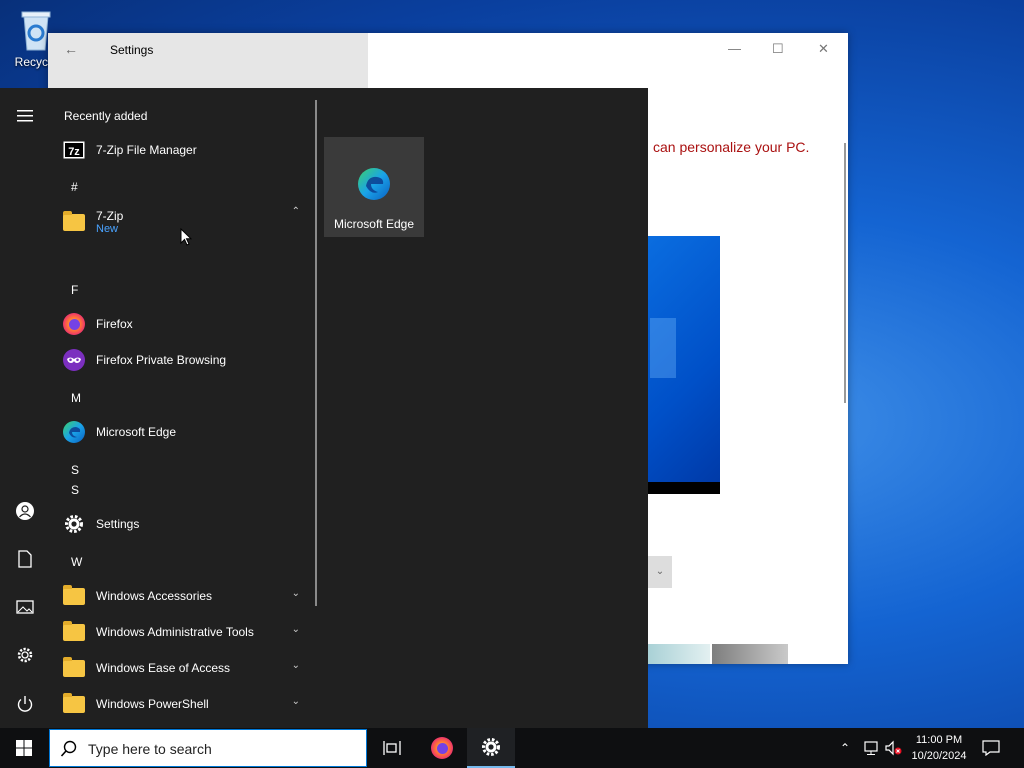  I want to click on close-button: ✕, so click(823, 49).